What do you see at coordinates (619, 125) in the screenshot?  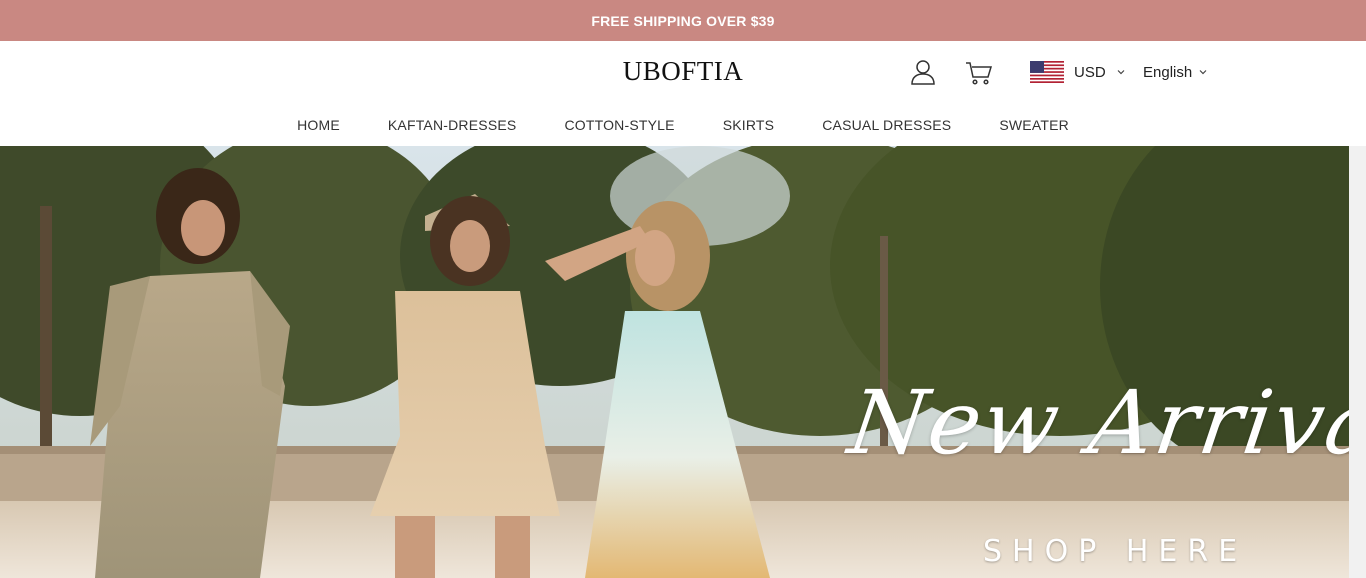 I see `nav-item-cotton-style: COTTON-STYLE` at bounding box center [619, 125].